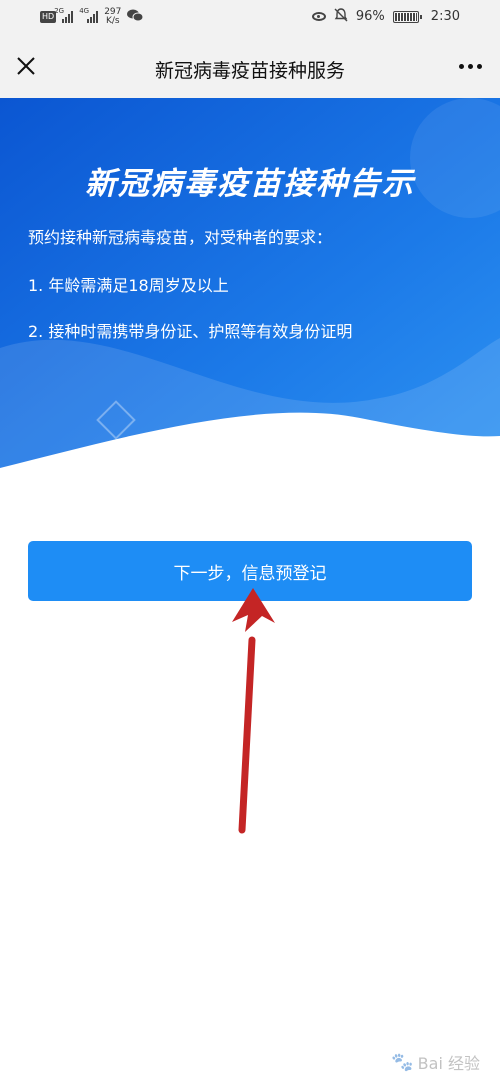 The image size is (500, 1084). I want to click on bell-off-icon, so click(341, 16).